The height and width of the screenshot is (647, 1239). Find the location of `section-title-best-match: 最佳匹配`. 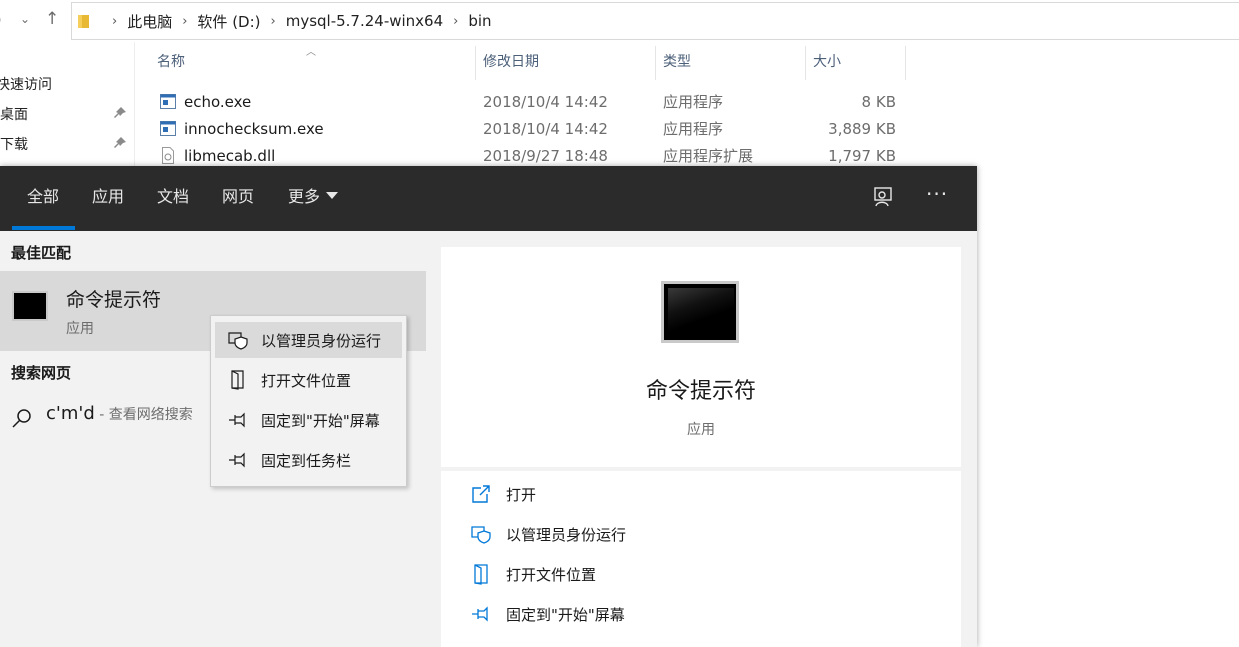

section-title-best-match: 最佳匹配 is located at coordinates (41, 253).